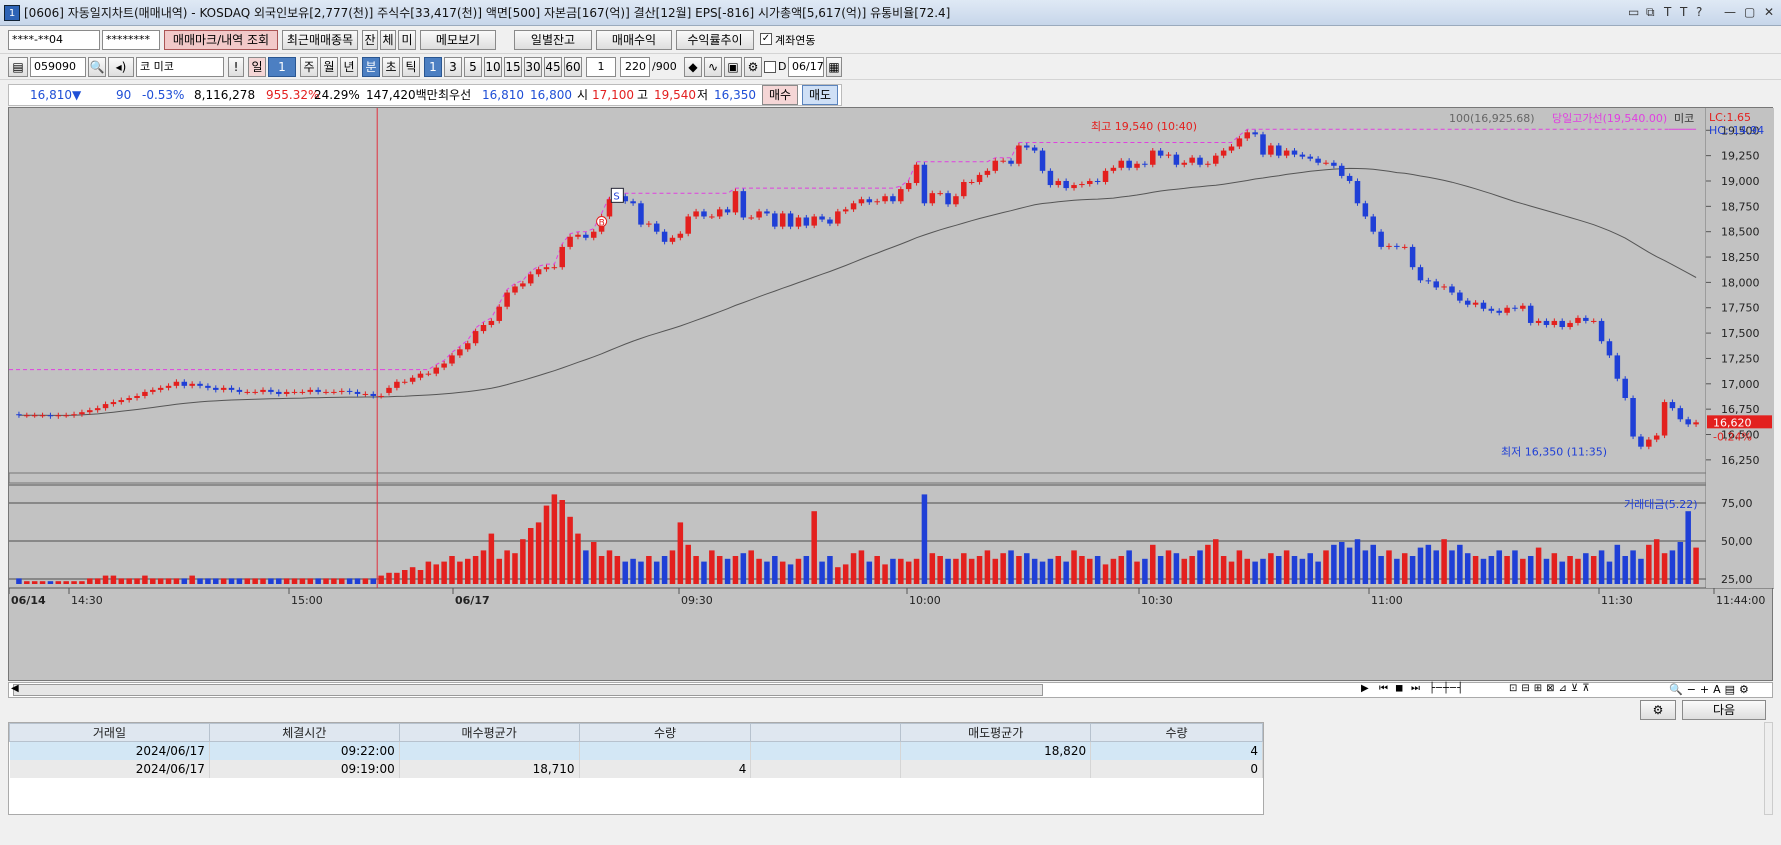  Describe the element at coordinates (528, 690) in the screenshot. I see `scroll-thumb` at that location.